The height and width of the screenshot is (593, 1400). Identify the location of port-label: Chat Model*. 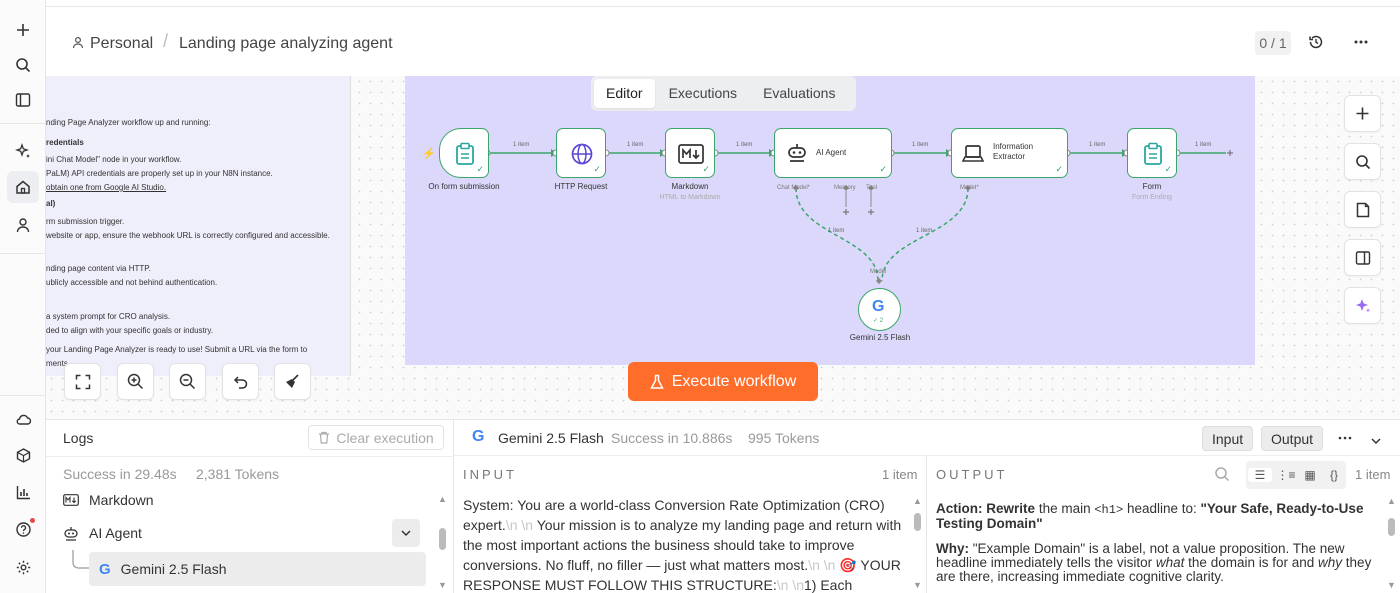
(794, 188).